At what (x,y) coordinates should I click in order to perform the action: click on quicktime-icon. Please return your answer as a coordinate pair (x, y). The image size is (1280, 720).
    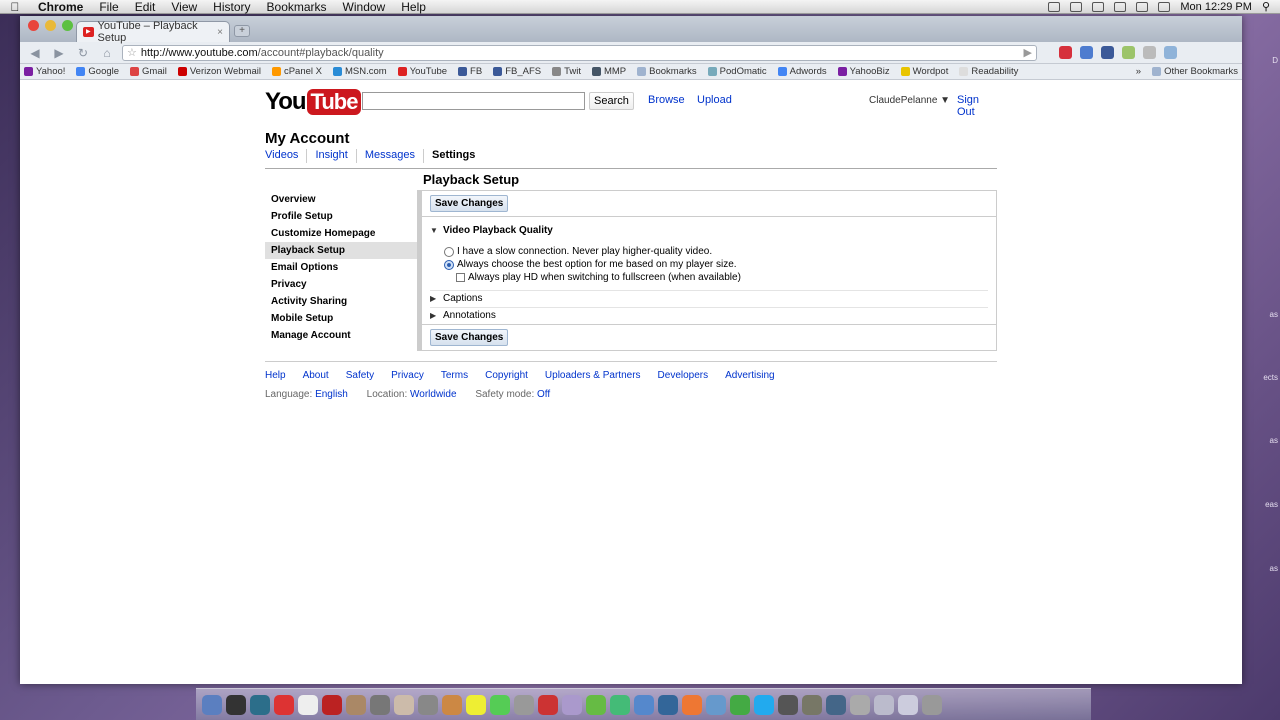
    Looking at the image, I should click on (284, 704).